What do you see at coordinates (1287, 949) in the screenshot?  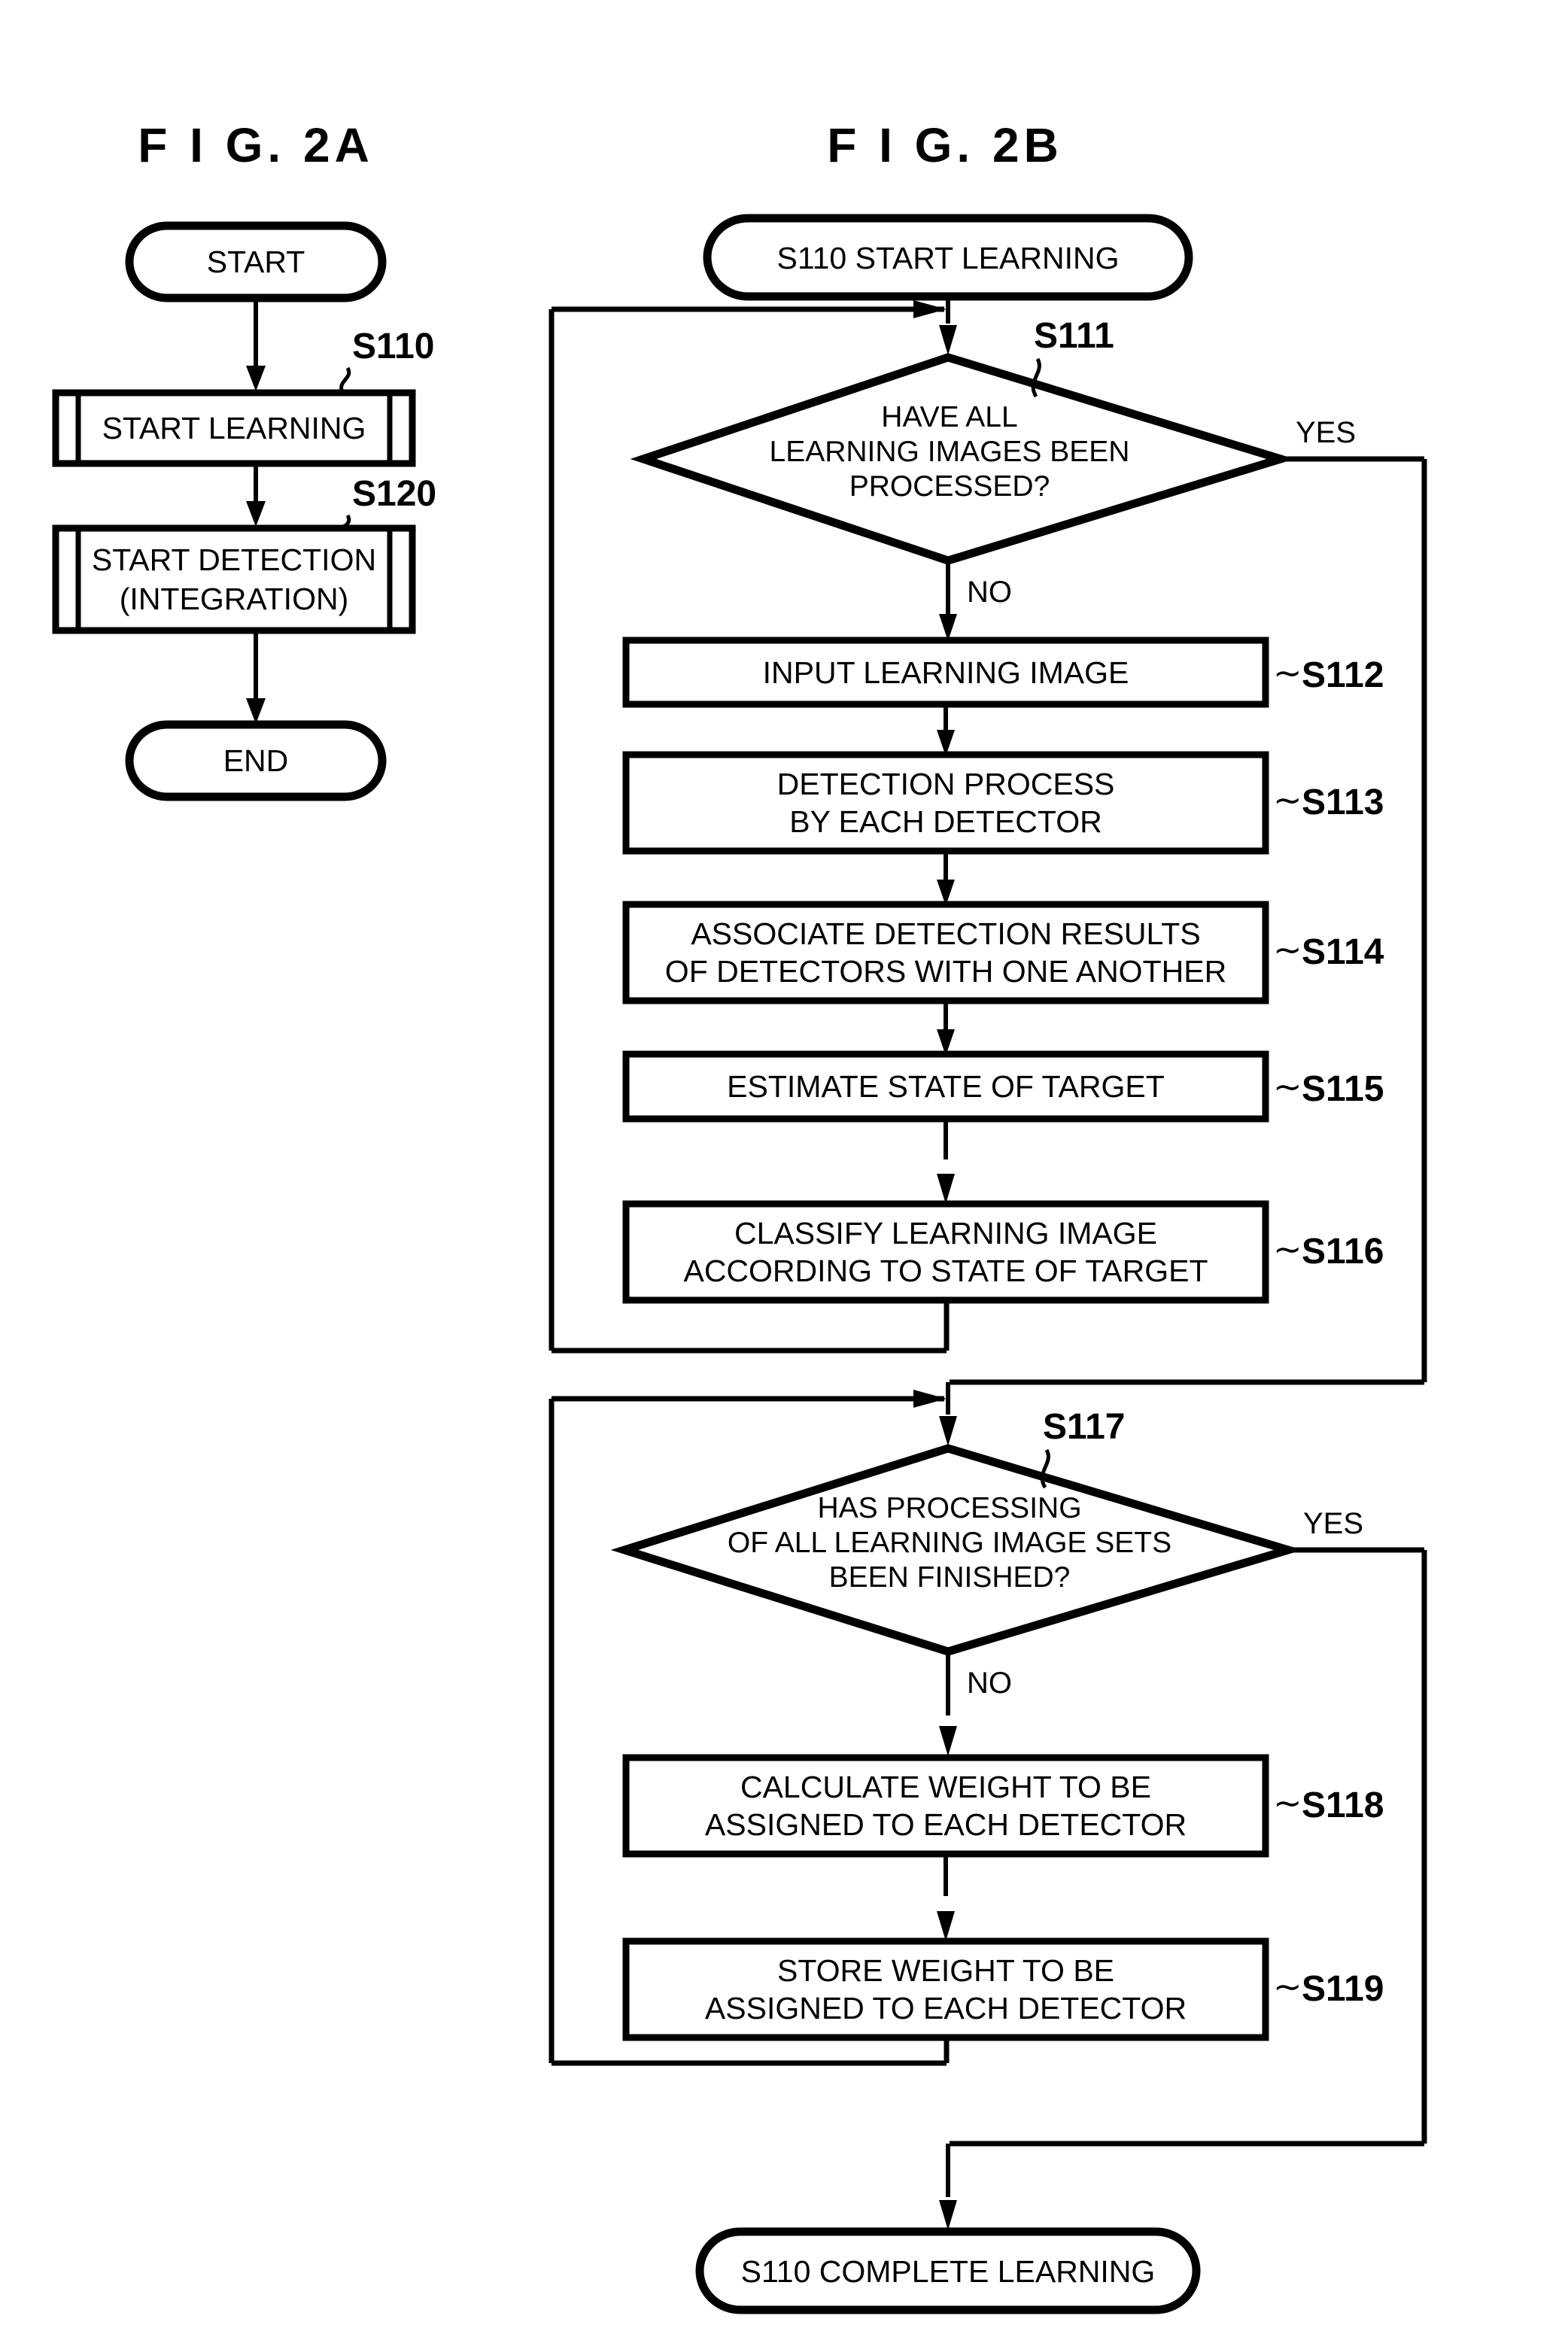 I see `fig2b-s114-tilde: ∼` at bounding box center [1287, 949].